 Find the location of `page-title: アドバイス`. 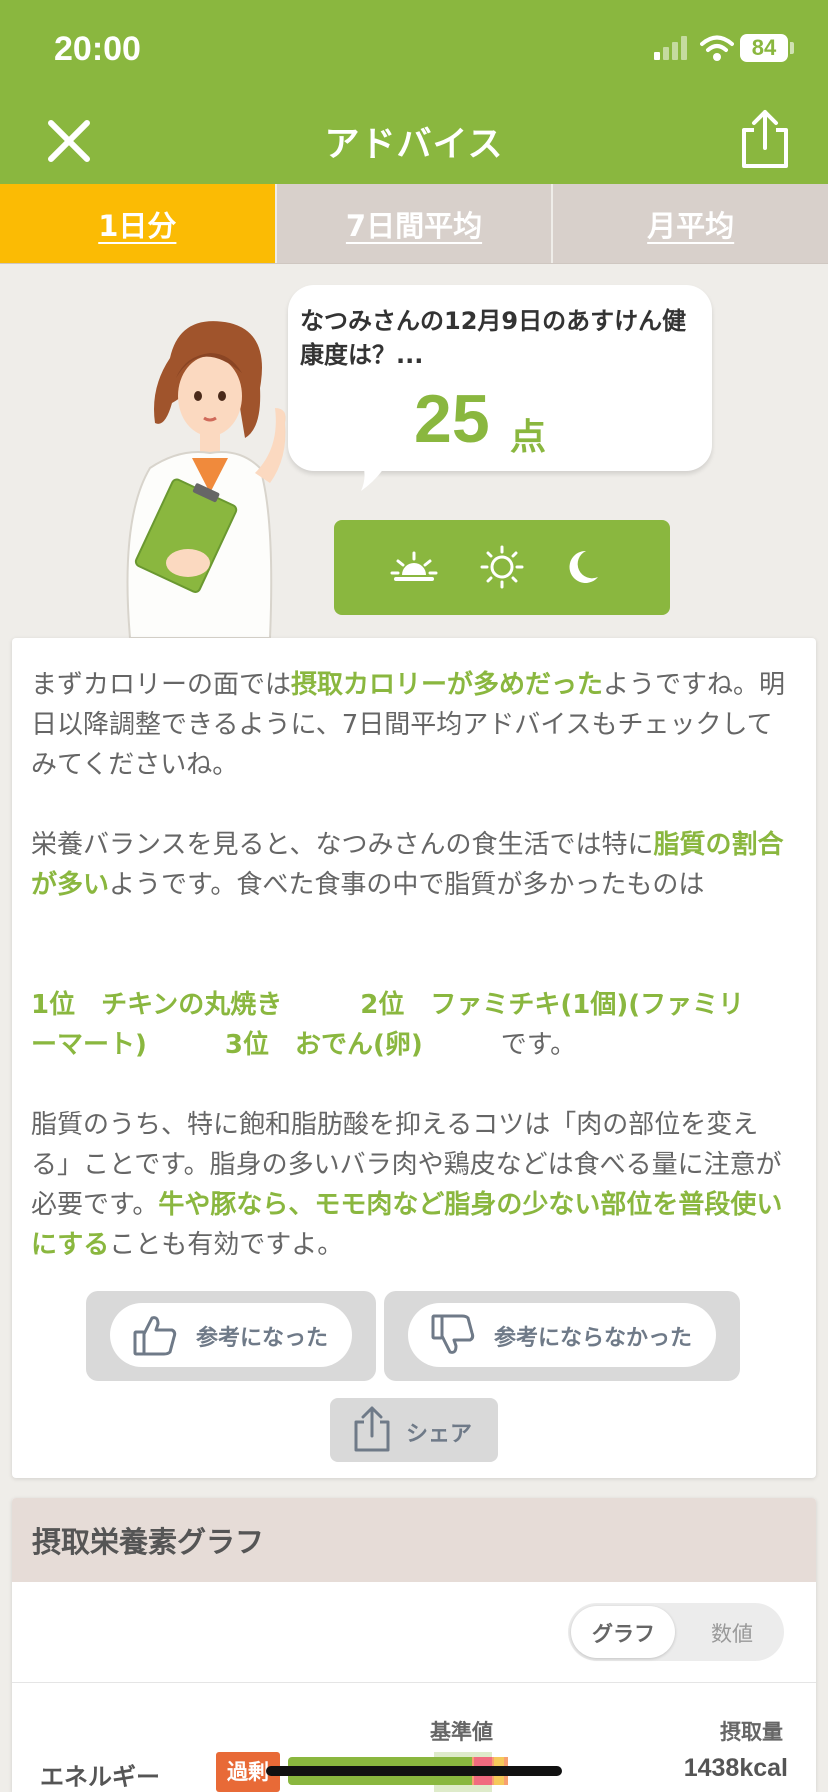

page-title: アドバイス is located at coordinates (414, 145).